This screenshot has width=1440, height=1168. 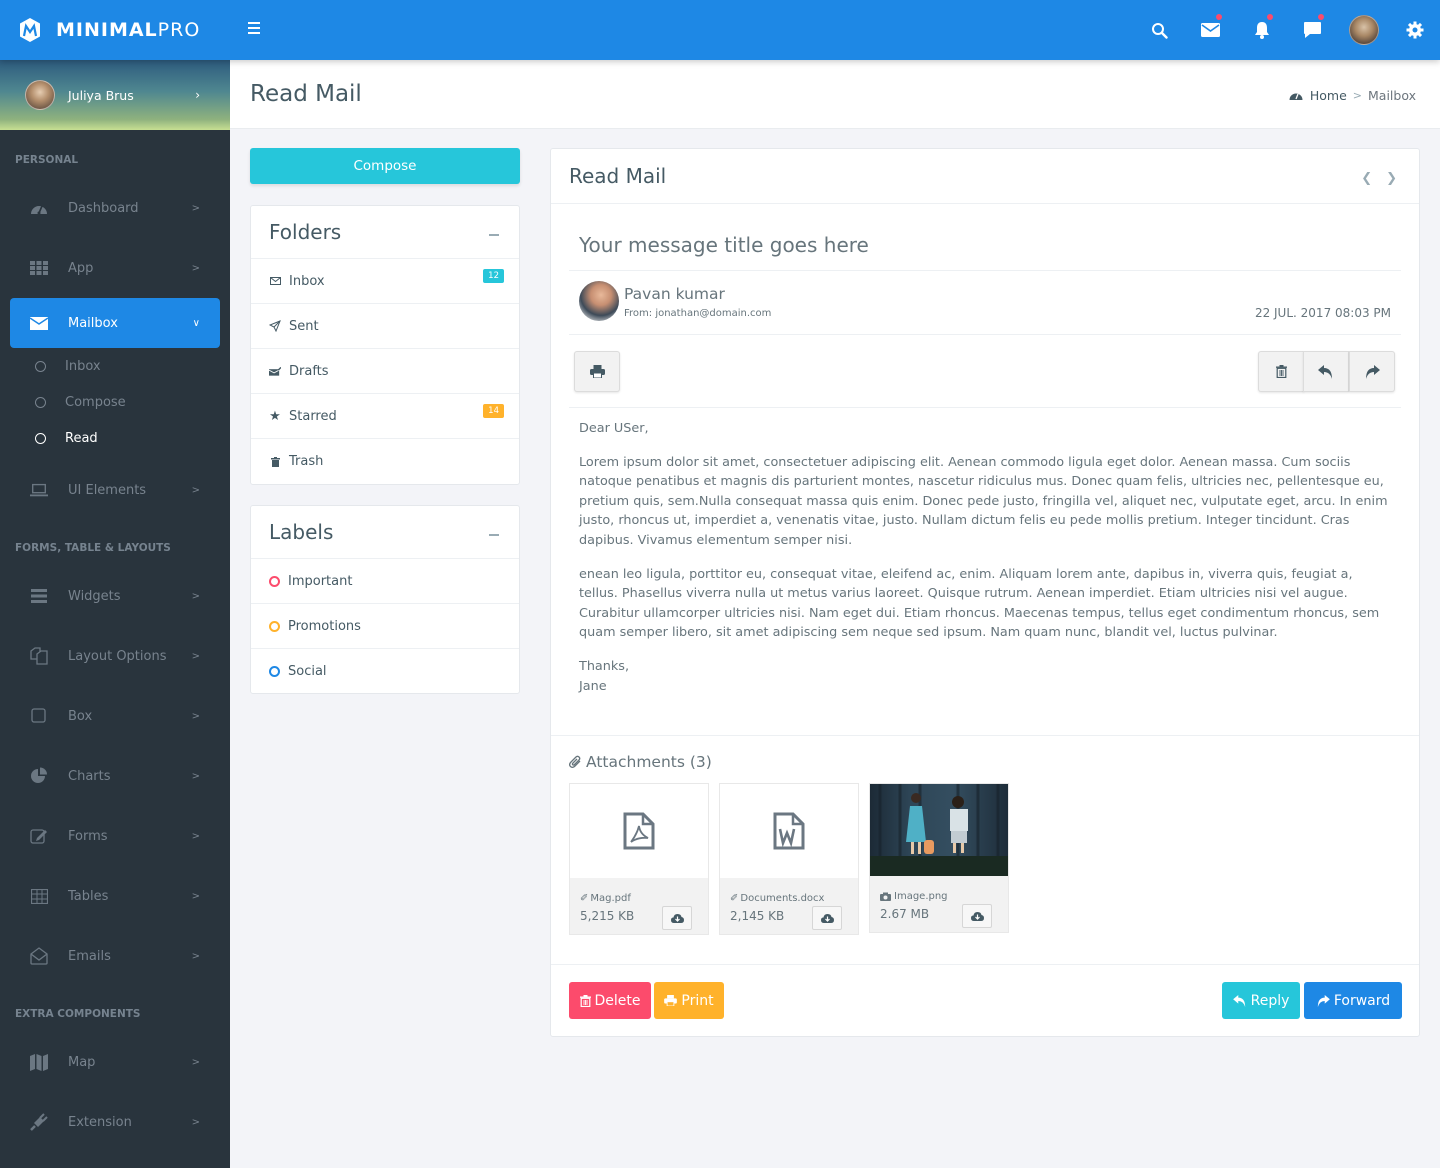 What do you see at coordinates (115, 438) in the screenshot?
I see `sidebar-subitem-read: Read` at bounding box center [115, 438].